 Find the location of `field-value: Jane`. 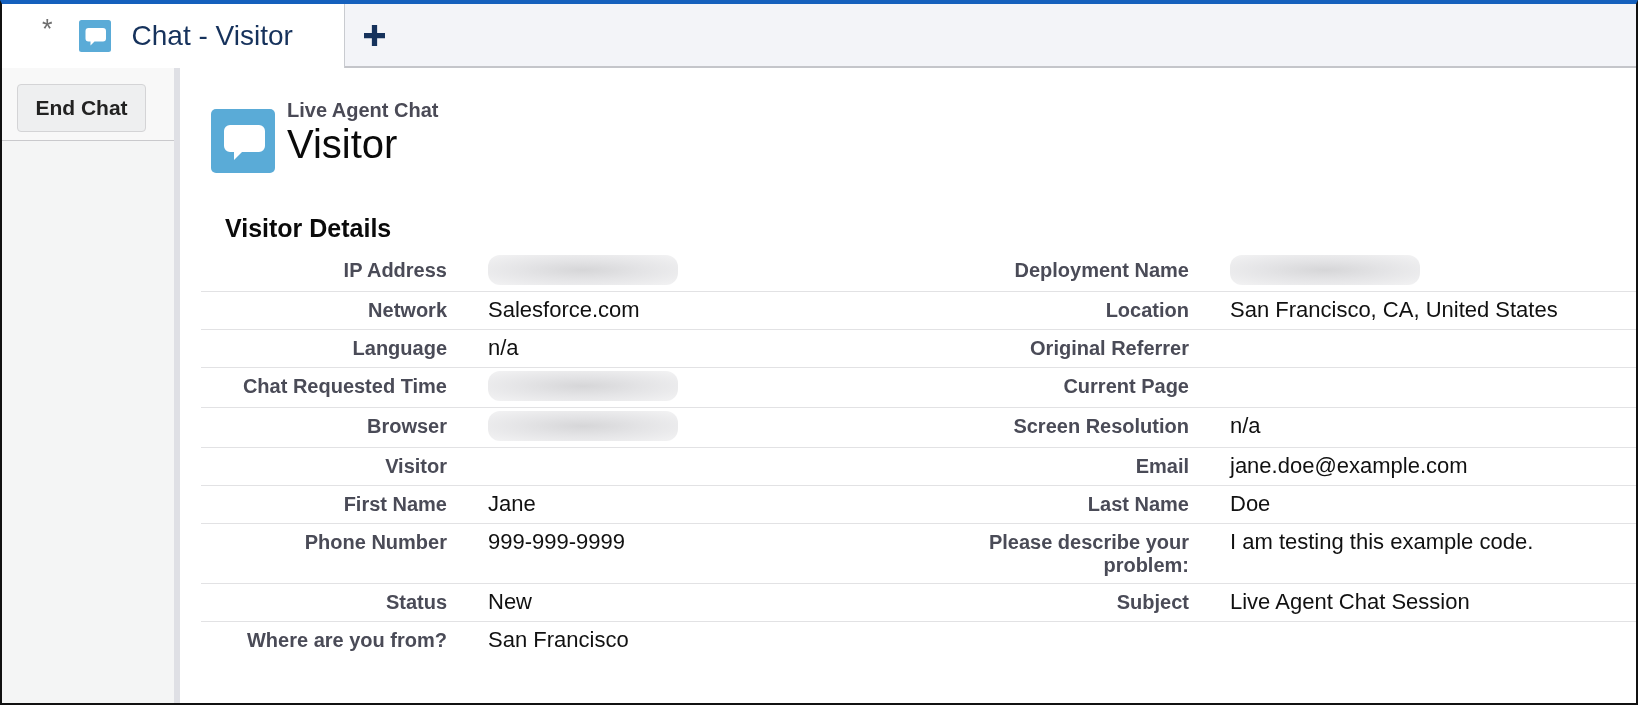

field-value: Jane is located at coordinates (512, 504).